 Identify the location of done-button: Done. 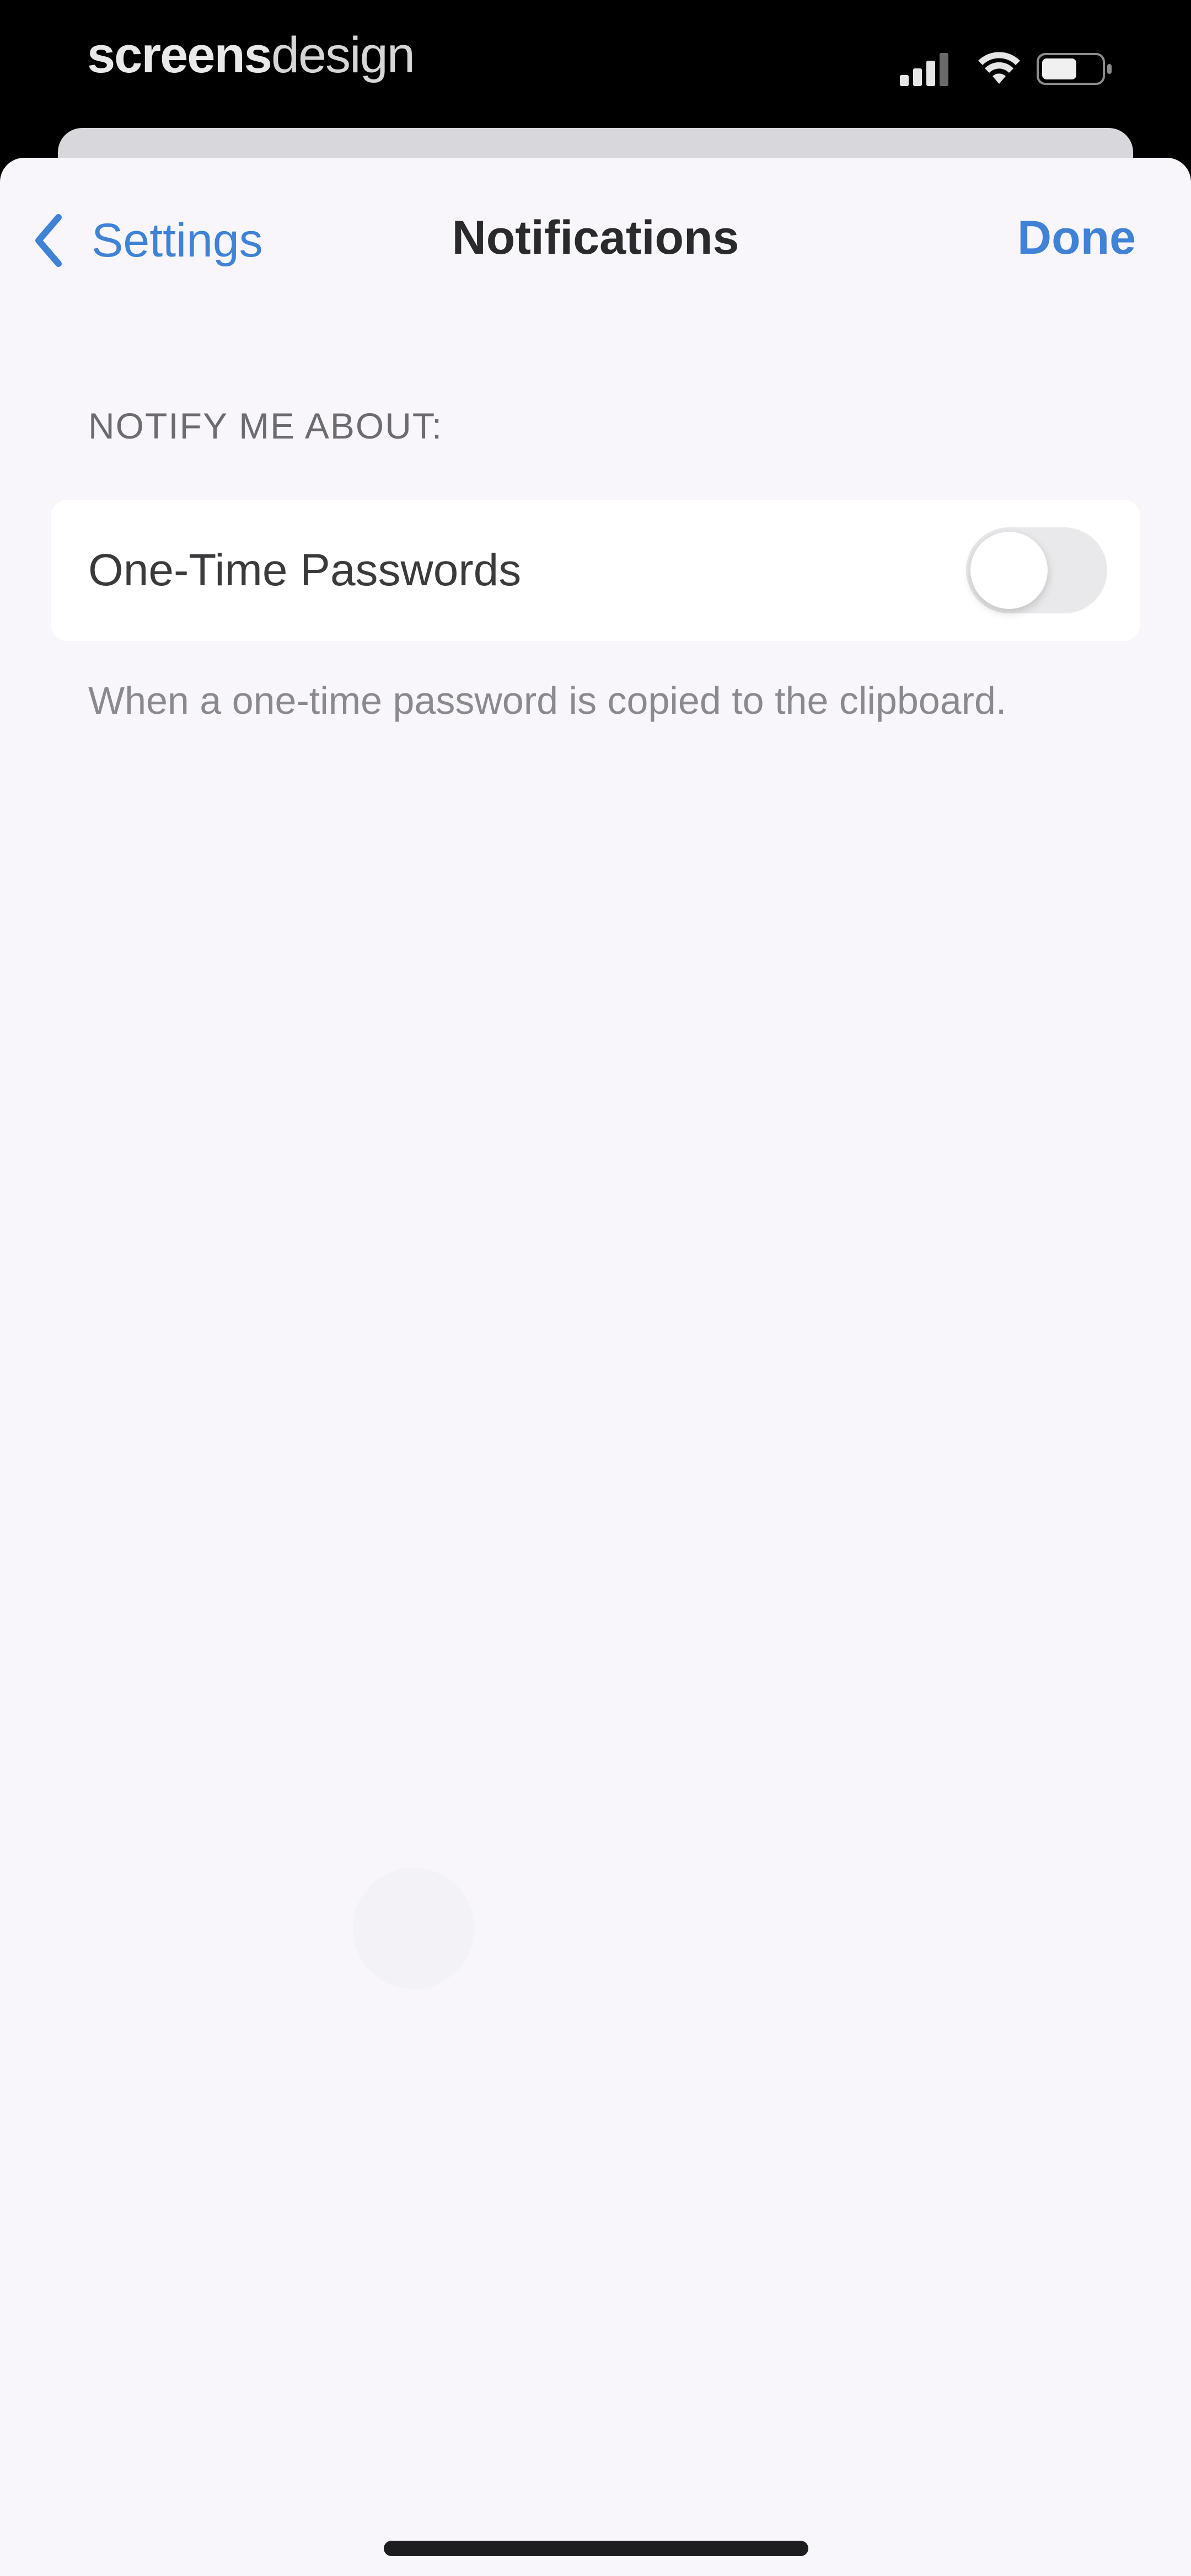
(1076, 238).